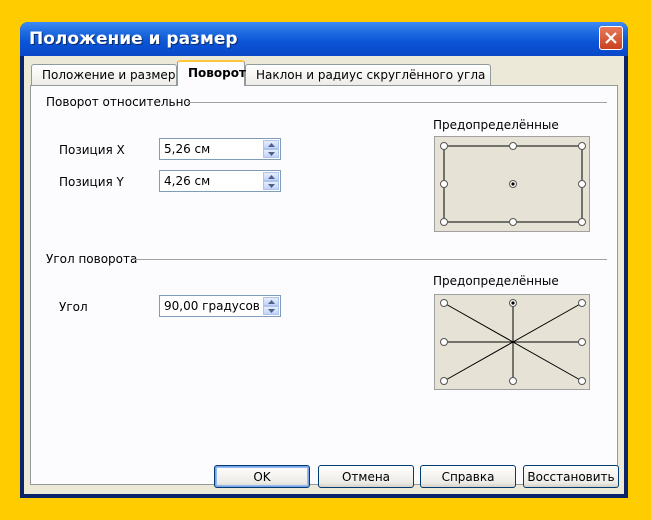 Image resolution: width=651 pixels, height=520 pixels. Describe the element at coordinates (118, 102) in the screenshot. I see `pivot-section-label: Поворот относительно` at that location.